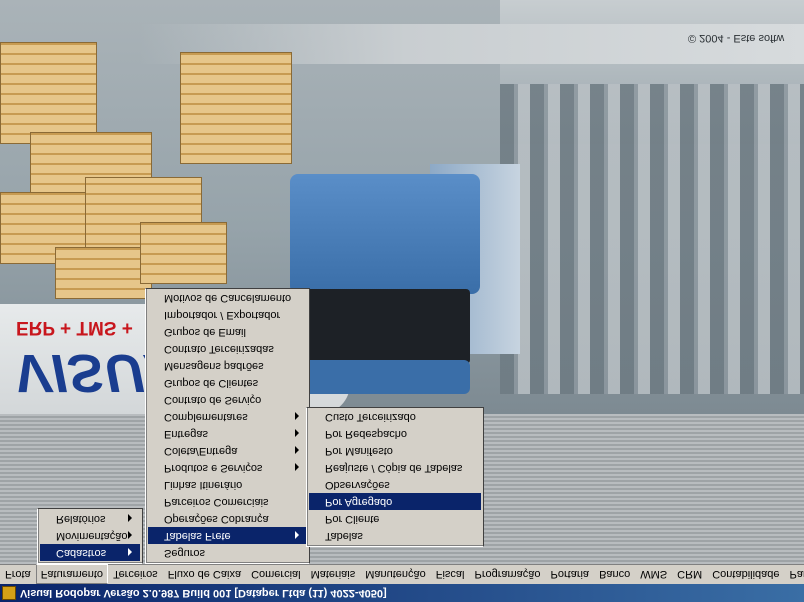  I want to click on menu-item-parceiros-comerciais: Parceiros Comerciais, so click(227, 501).